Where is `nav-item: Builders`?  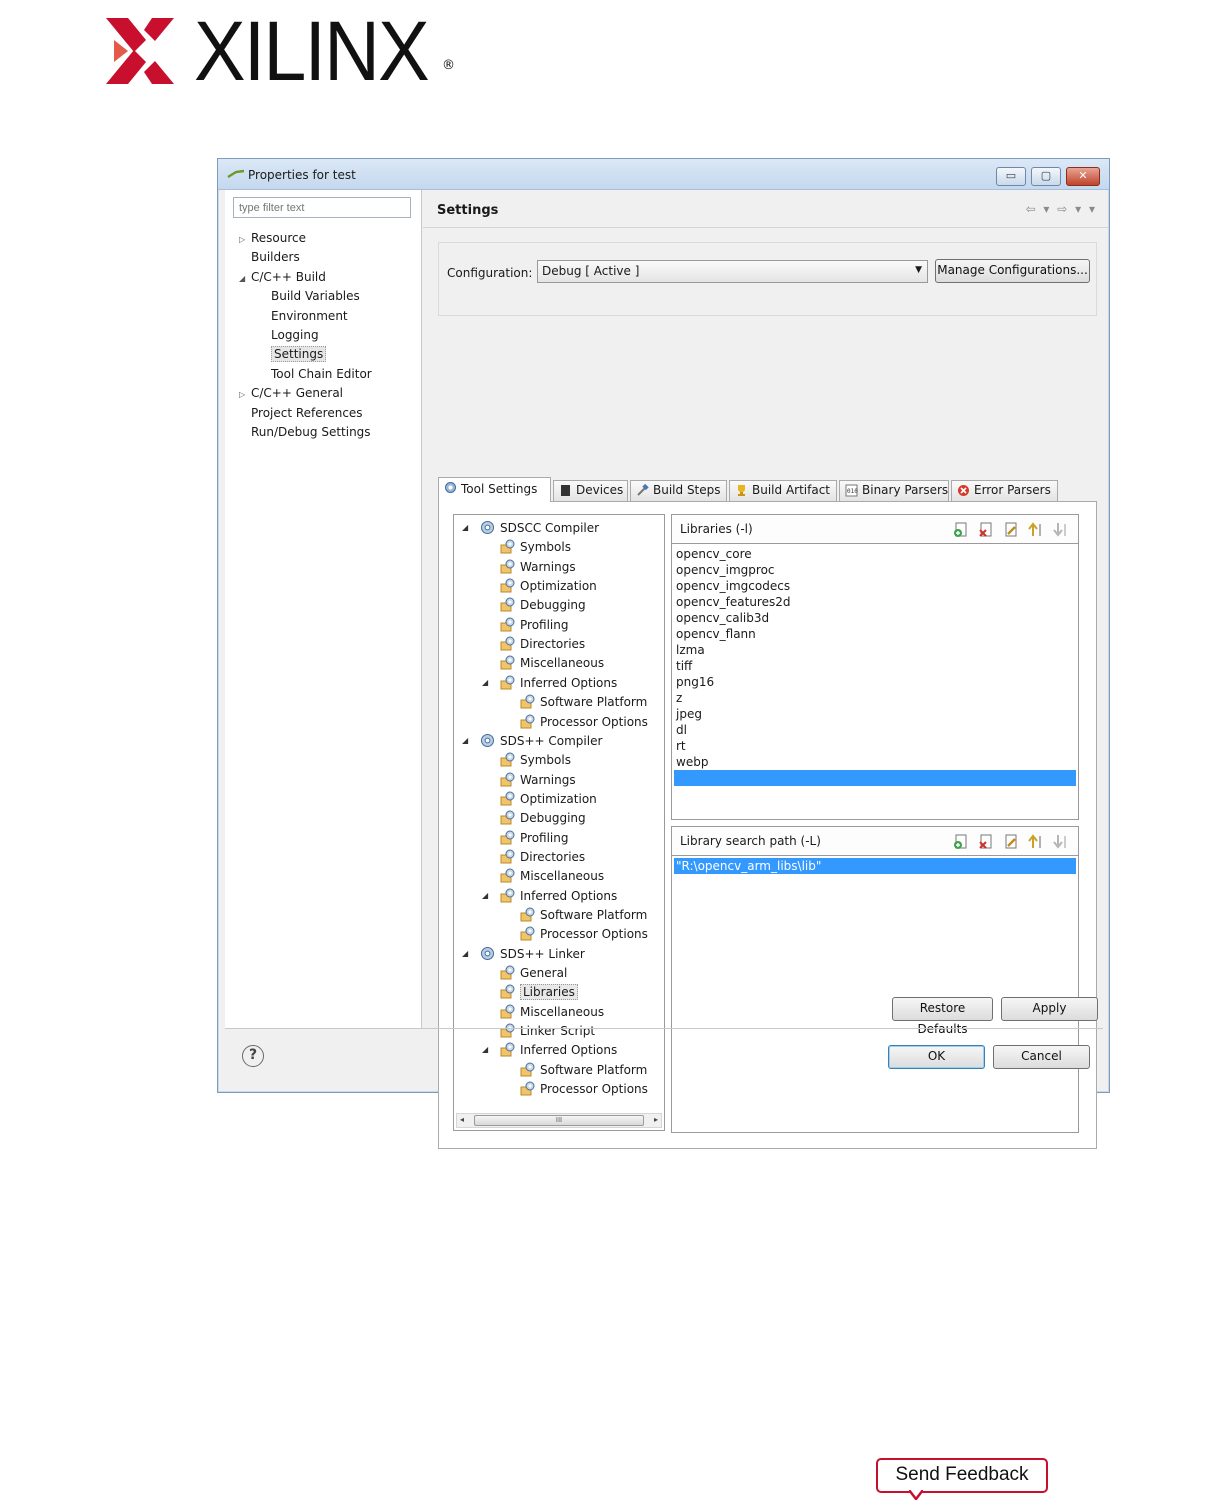
nav-item: Builders is located at coordinates (269, 257).